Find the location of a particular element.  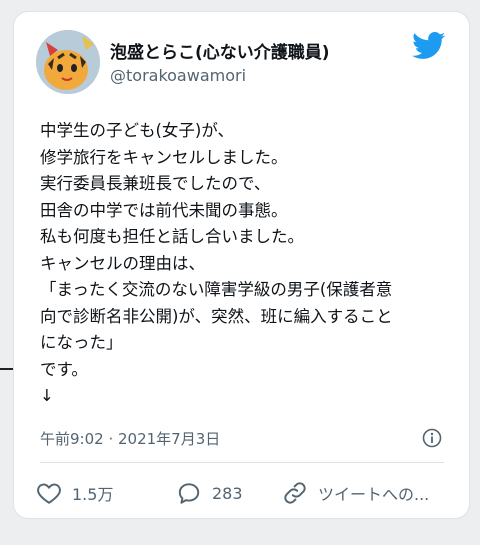

tweet-line: ↓ is located at coordinates (47, 395).